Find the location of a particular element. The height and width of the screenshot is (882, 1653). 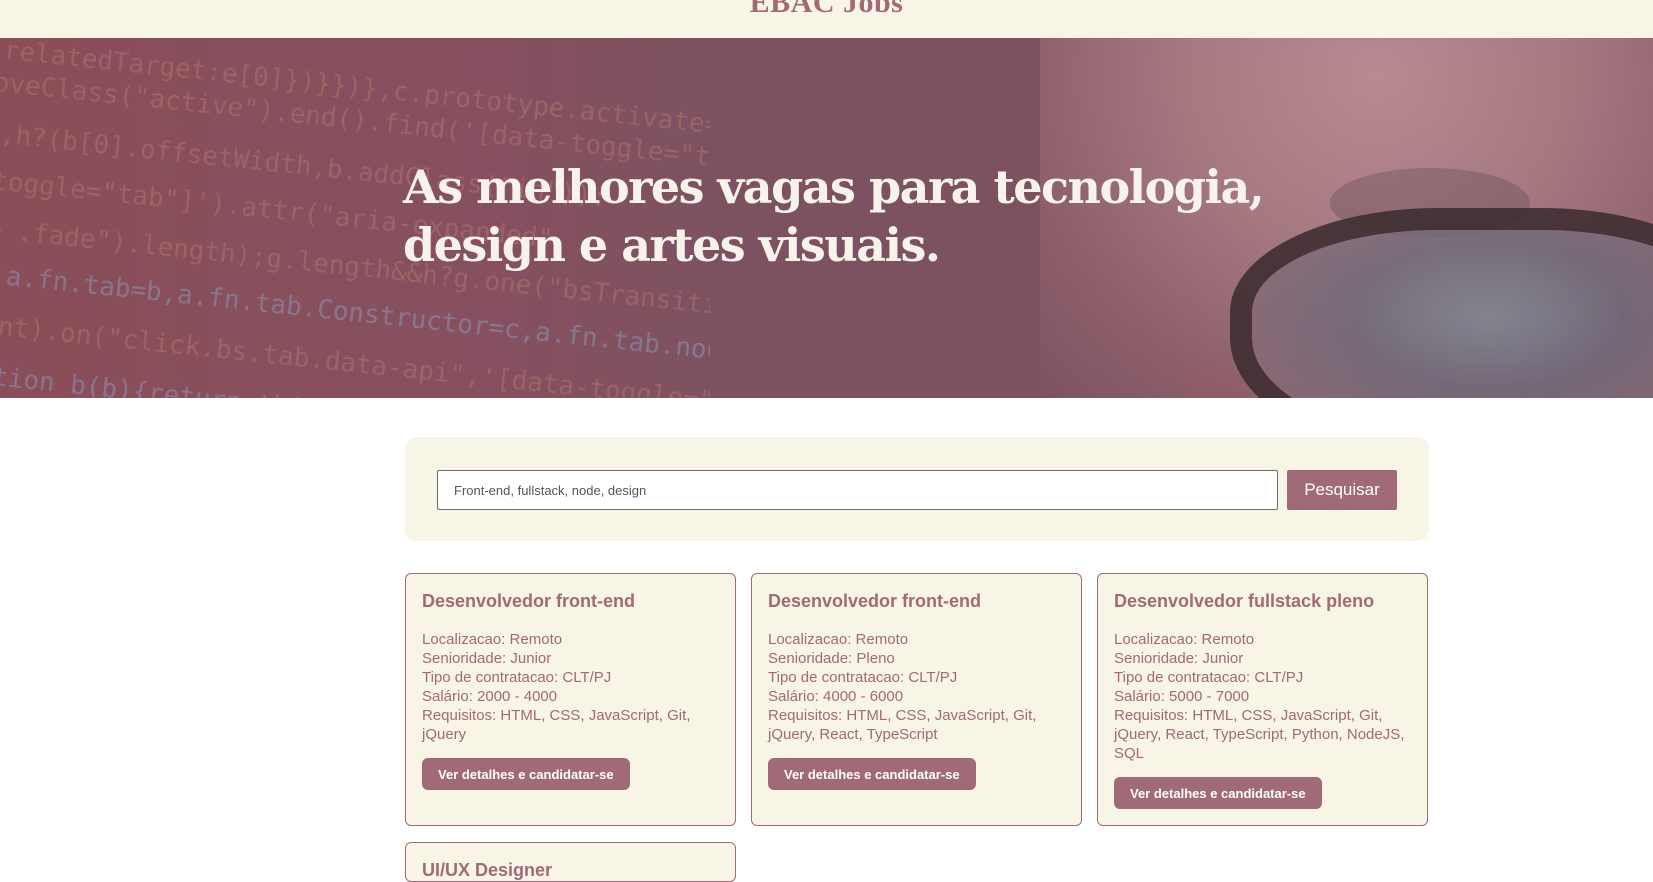

job-title: UI/UX Designer is located at coordinates (487, 870).